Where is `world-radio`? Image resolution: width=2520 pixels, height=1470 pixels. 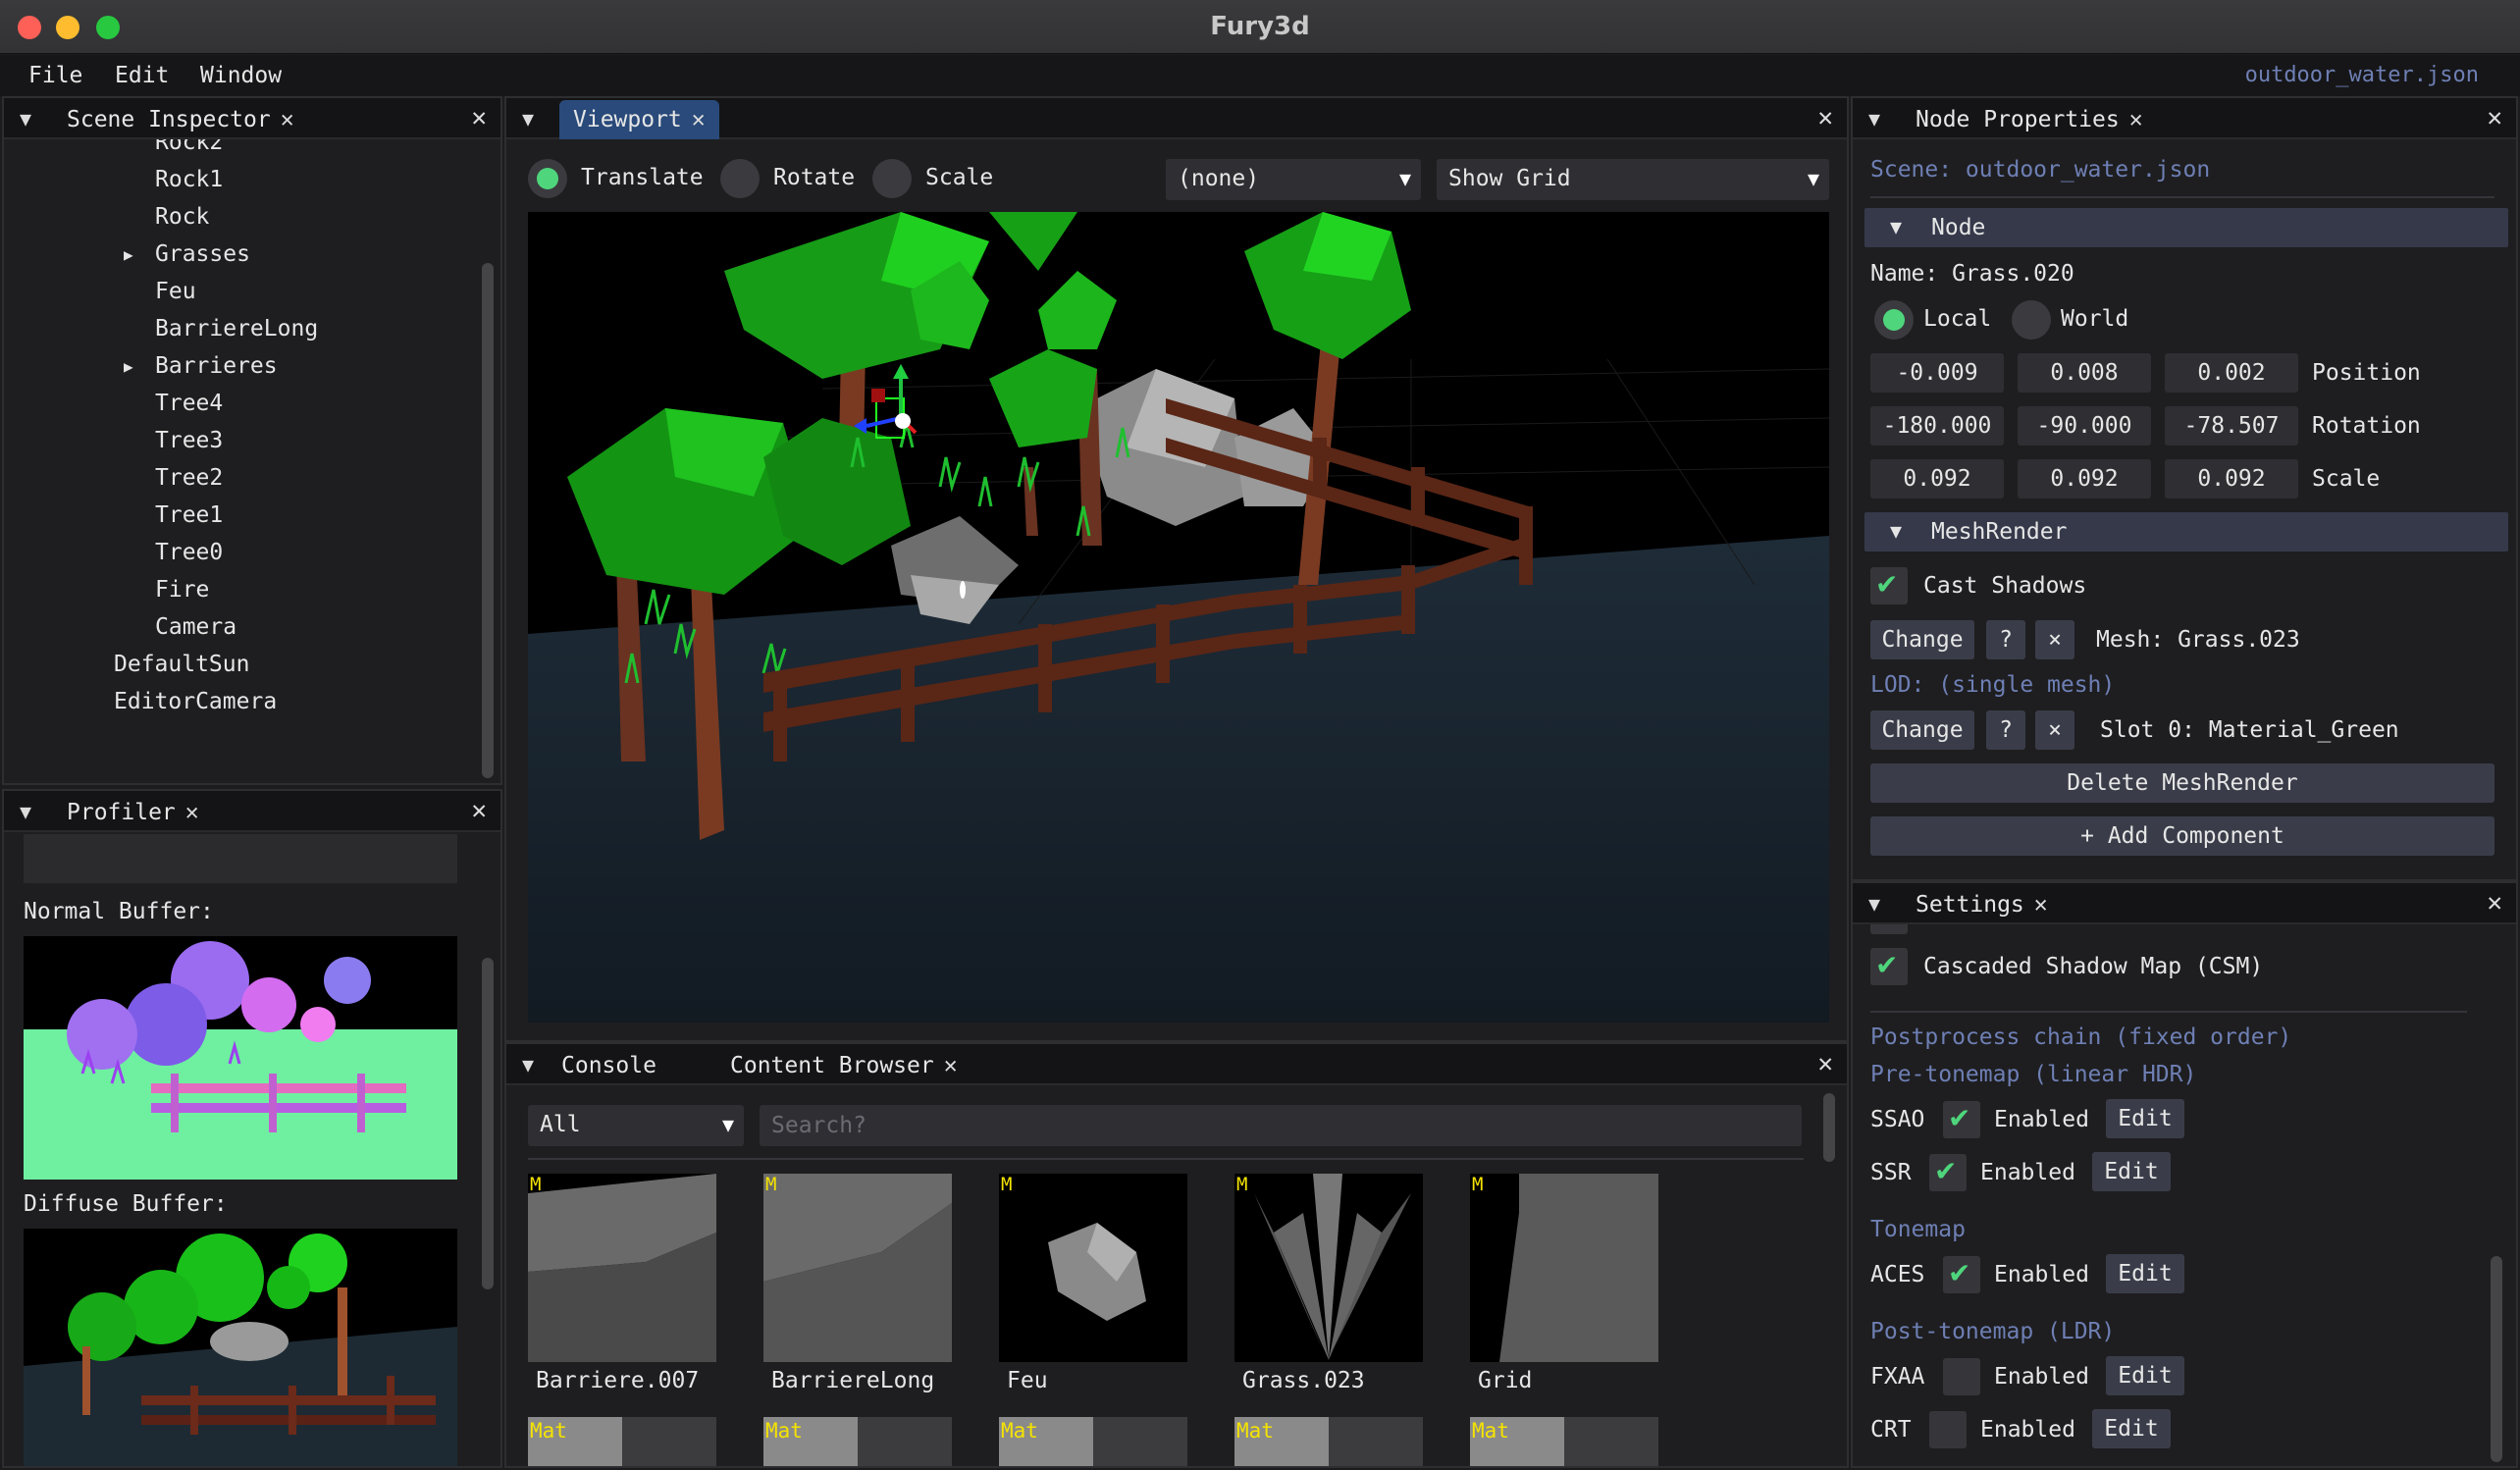 world-radio is located at coordinates (2031, 320).